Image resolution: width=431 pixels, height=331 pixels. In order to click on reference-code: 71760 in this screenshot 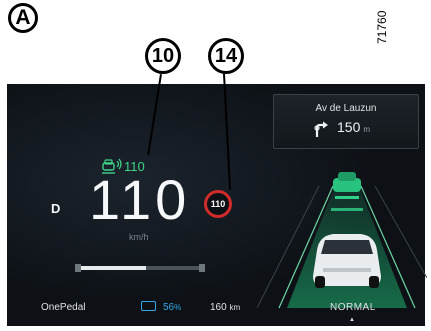, I will do `click(382, 27)`.